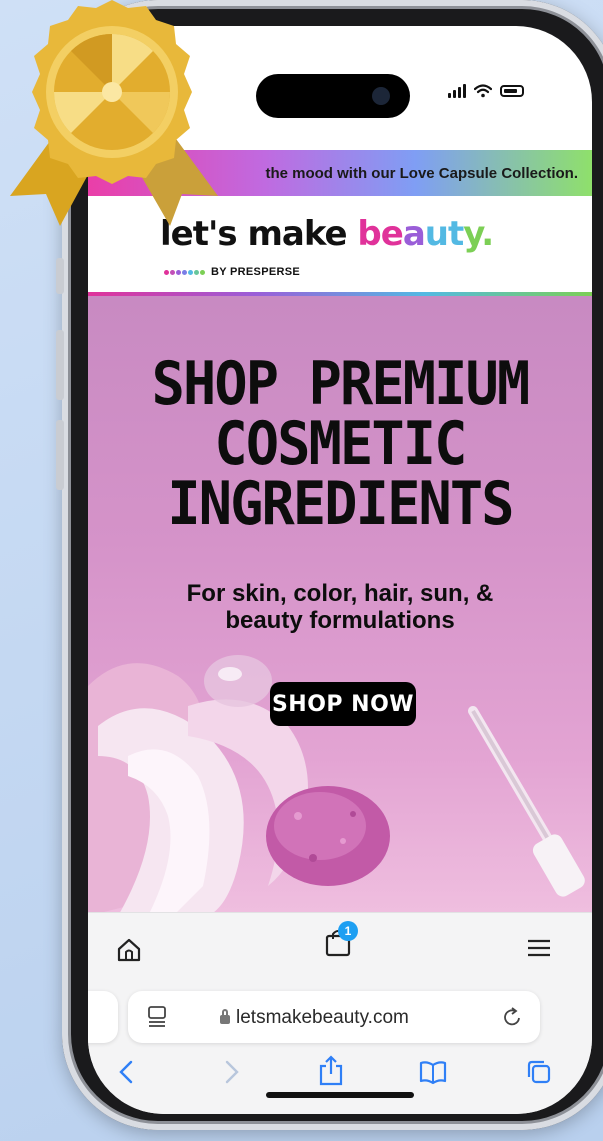  I want to click on phone-volume-up, so click(60, 365).